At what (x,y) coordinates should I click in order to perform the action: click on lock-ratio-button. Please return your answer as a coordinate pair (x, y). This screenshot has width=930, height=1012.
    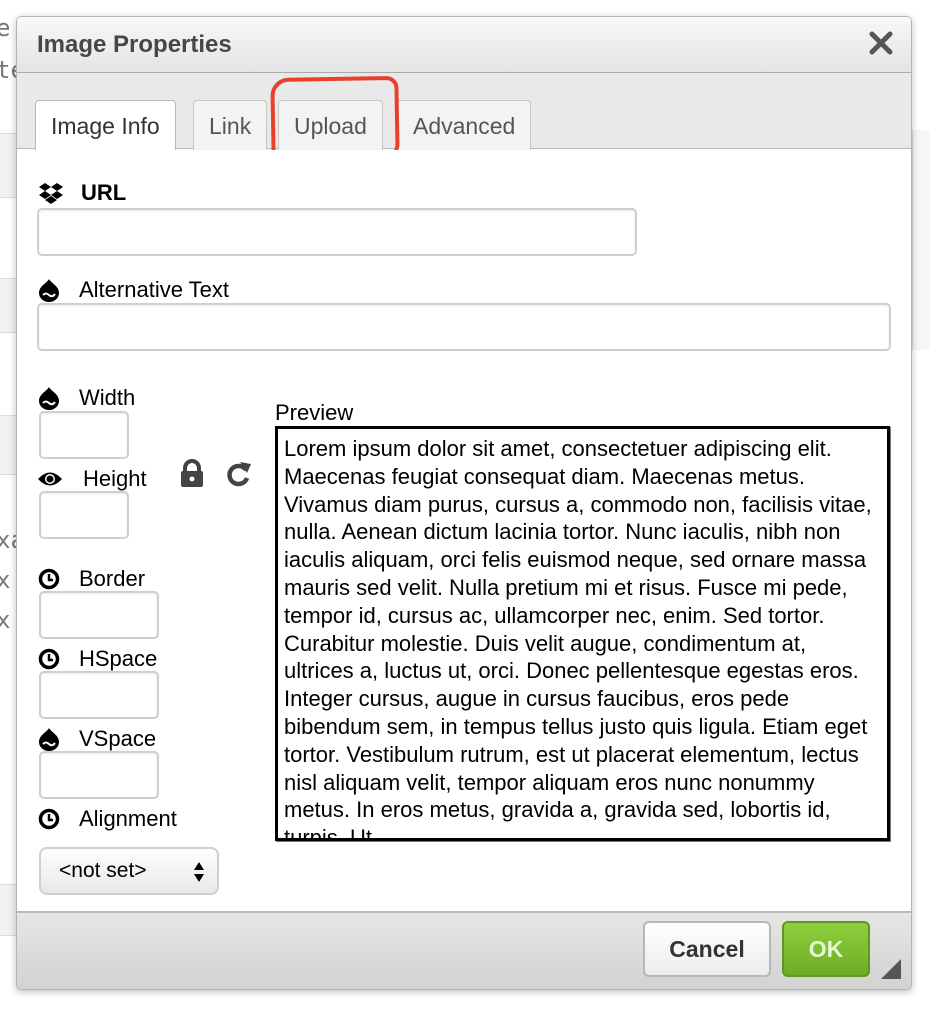
    Looking at the image, I should click on (192, 473).